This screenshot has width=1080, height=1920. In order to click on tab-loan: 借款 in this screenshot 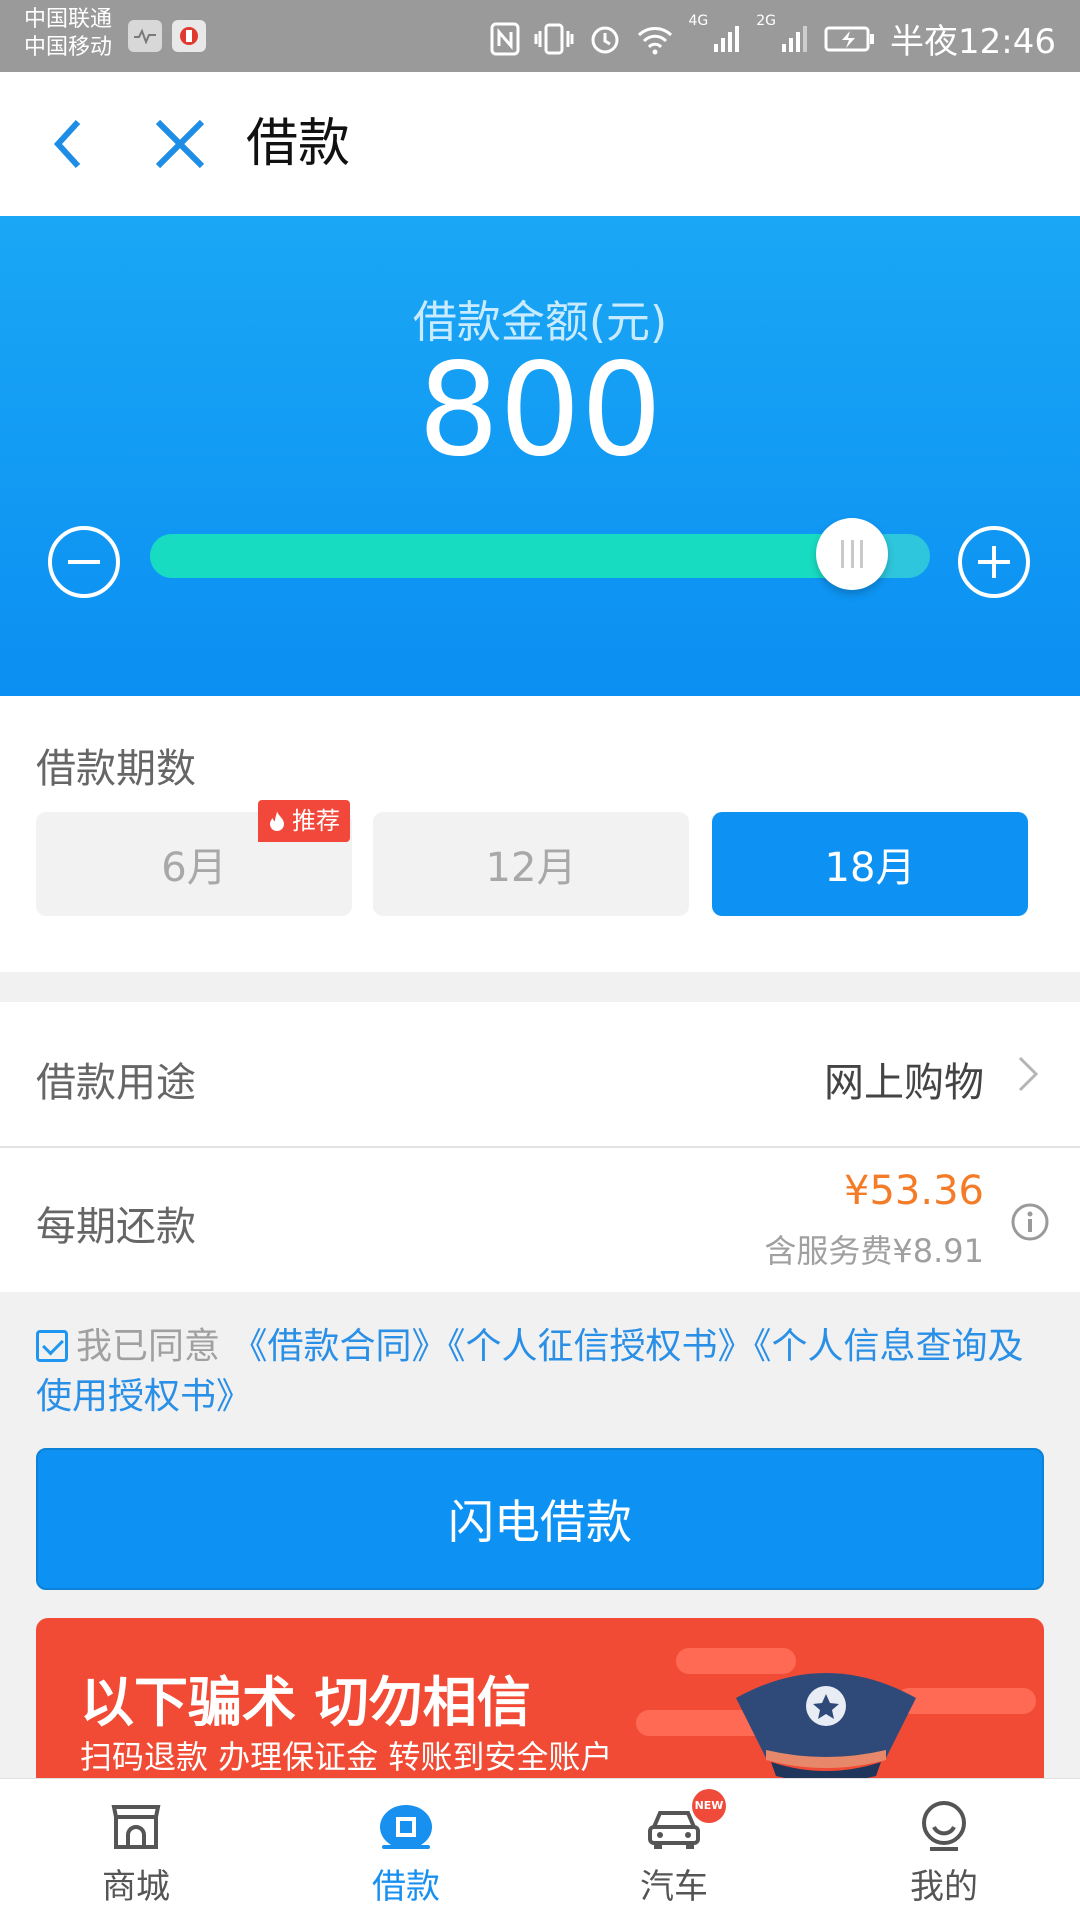, I will do `click(406, 1853)`.